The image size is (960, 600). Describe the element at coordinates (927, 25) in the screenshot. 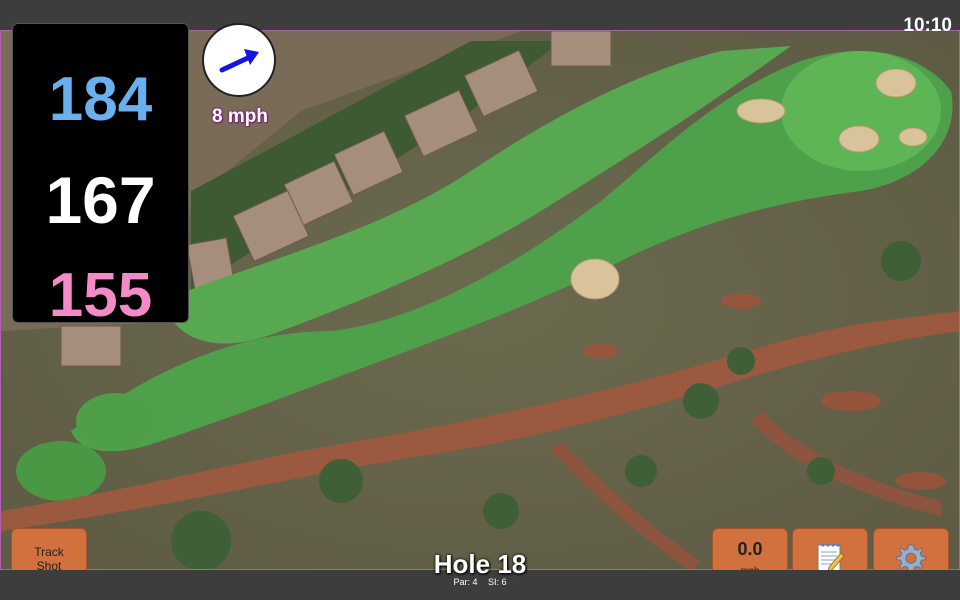

I see `clock: 10:10` at that location.